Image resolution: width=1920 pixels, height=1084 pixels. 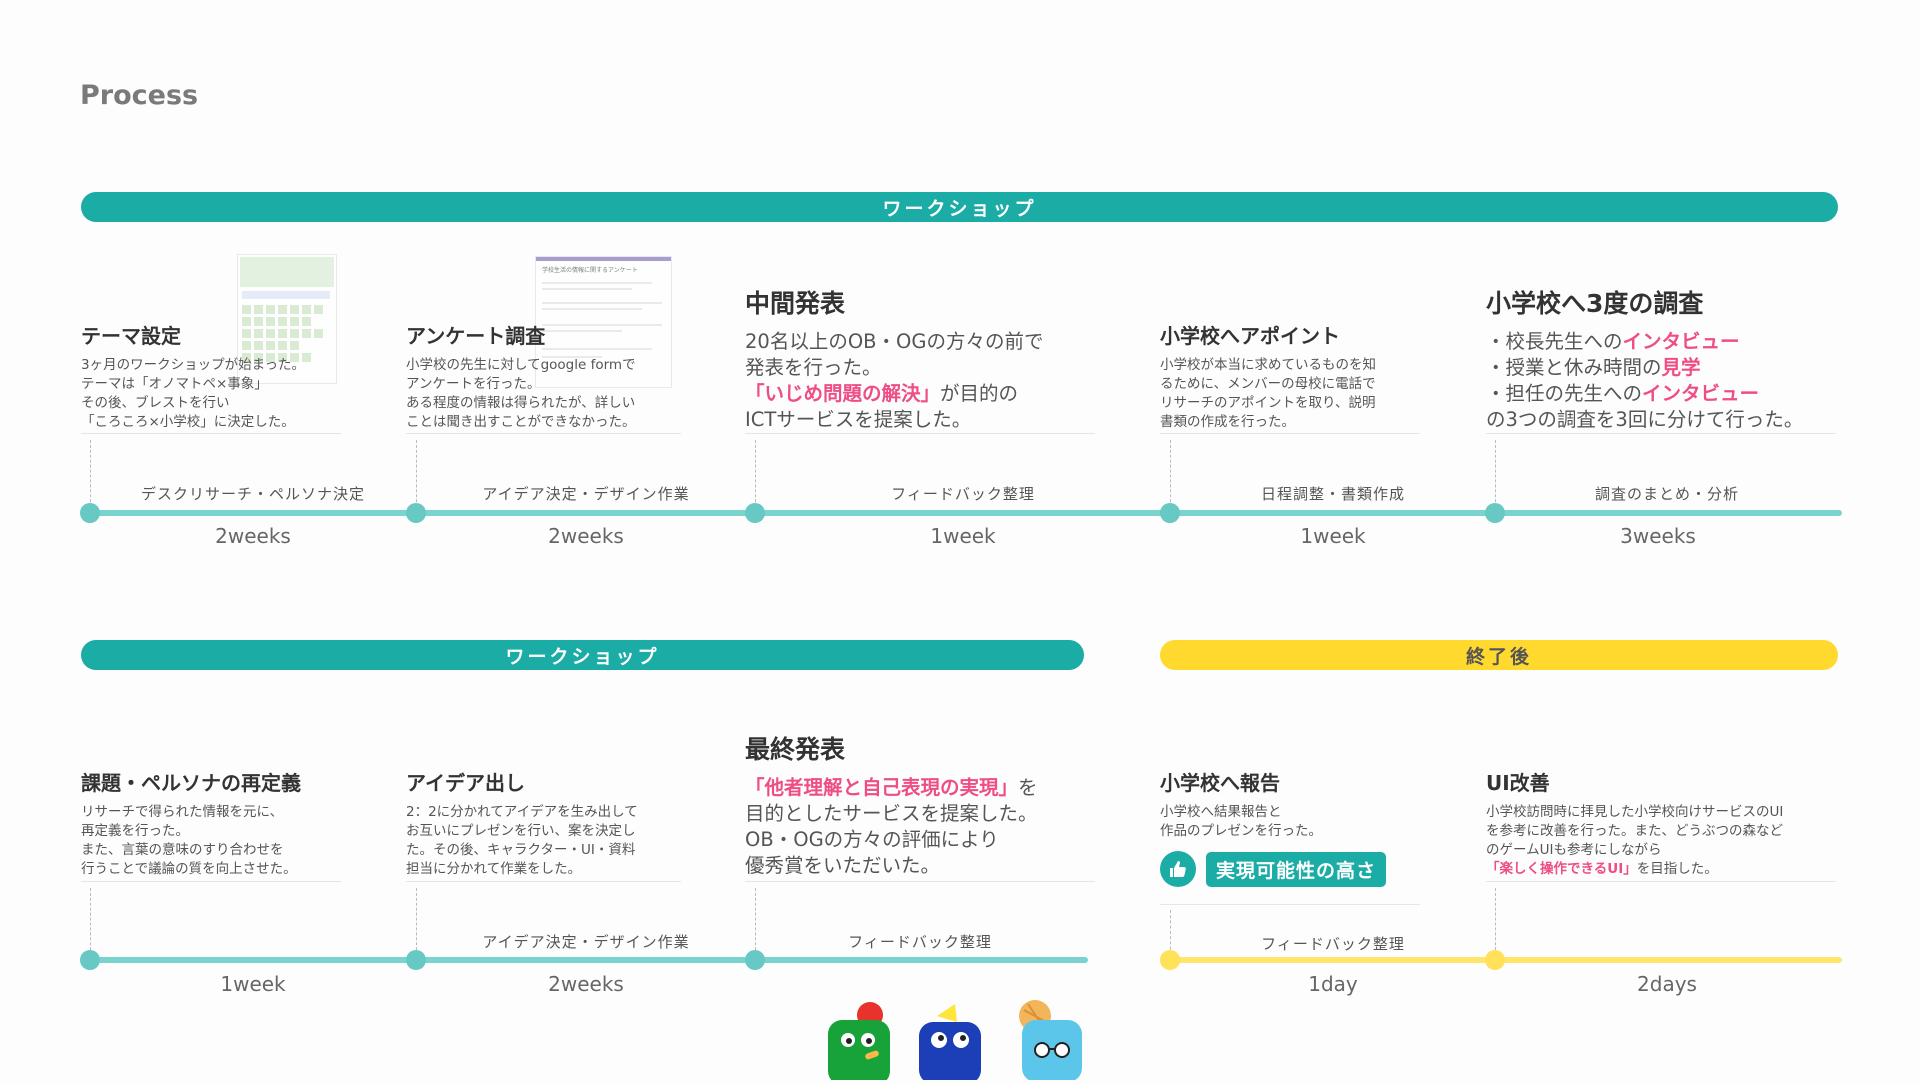 I want to click on desc-line: ある程度の情報は得られたが、詳しい, so click(x=521, y=403).